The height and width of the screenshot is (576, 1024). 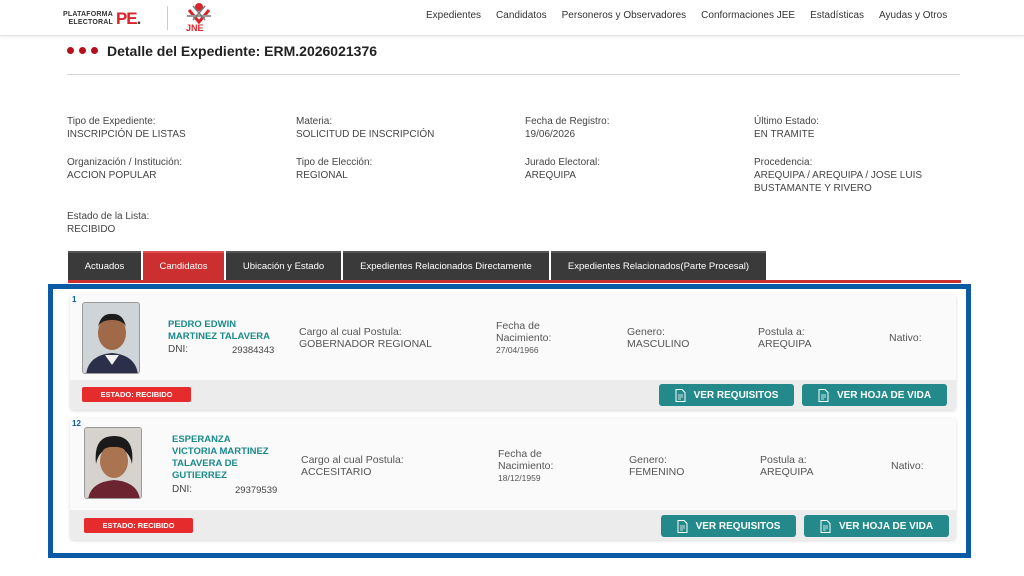 What do you see at coordinates (521, 15) in the screenshot?
I see `nav-candidatos: Candidatos` at bounding box center [521, 15].